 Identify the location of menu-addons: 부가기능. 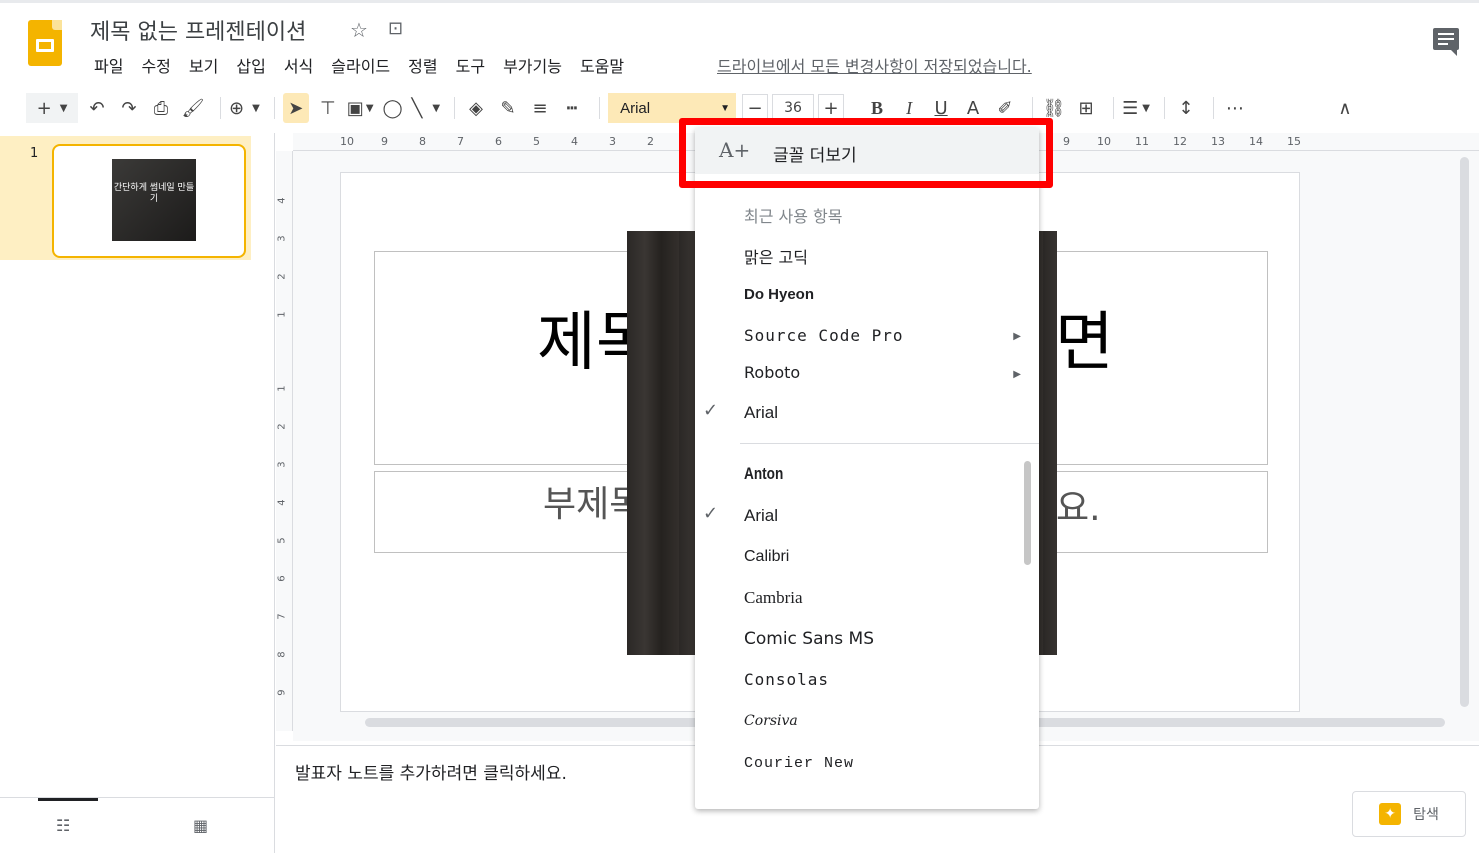
(532, 65).